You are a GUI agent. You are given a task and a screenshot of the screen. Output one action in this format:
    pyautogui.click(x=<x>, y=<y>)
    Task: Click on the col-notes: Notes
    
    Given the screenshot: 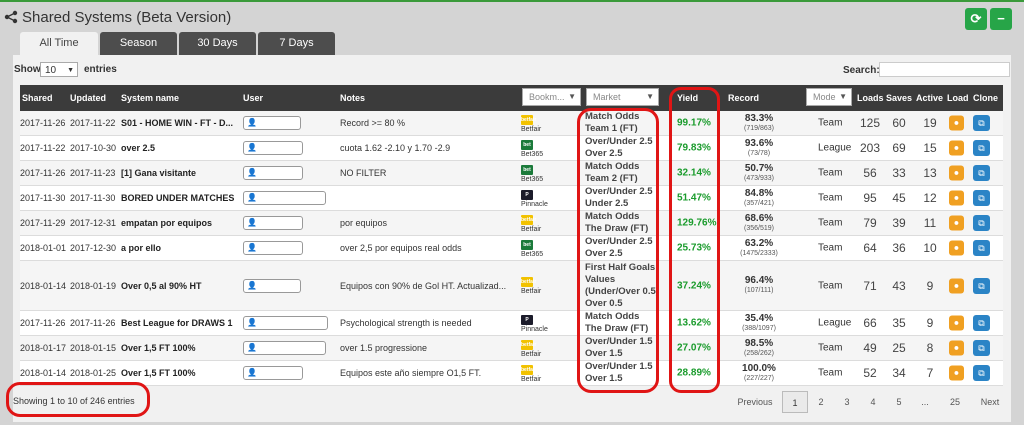 What is the action you would take?
    pyautogui.click(x=352, y=98)
    